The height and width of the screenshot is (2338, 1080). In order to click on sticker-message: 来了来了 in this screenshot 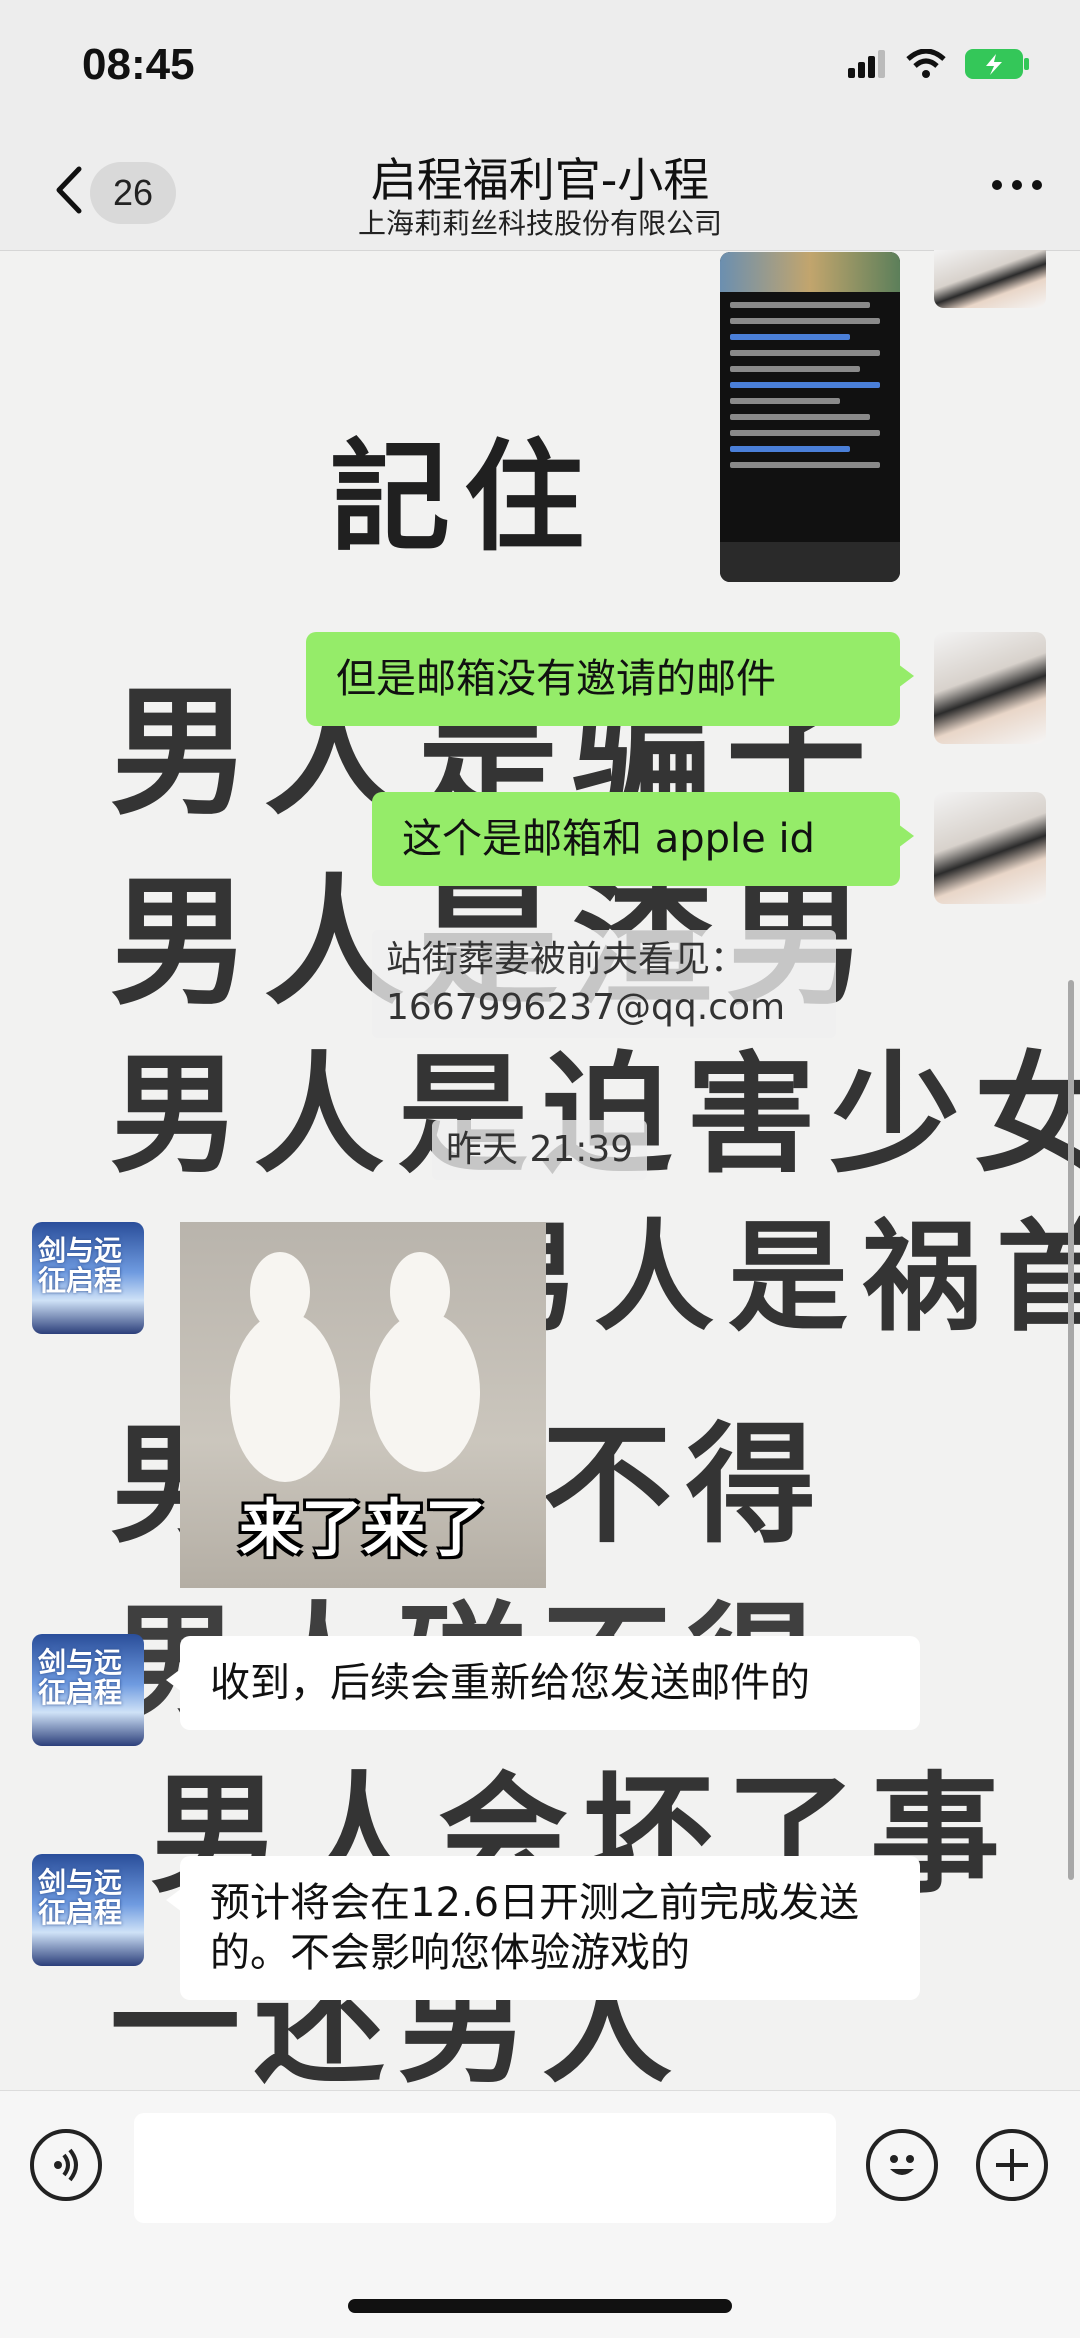, I will do `click(363, 1405)`.